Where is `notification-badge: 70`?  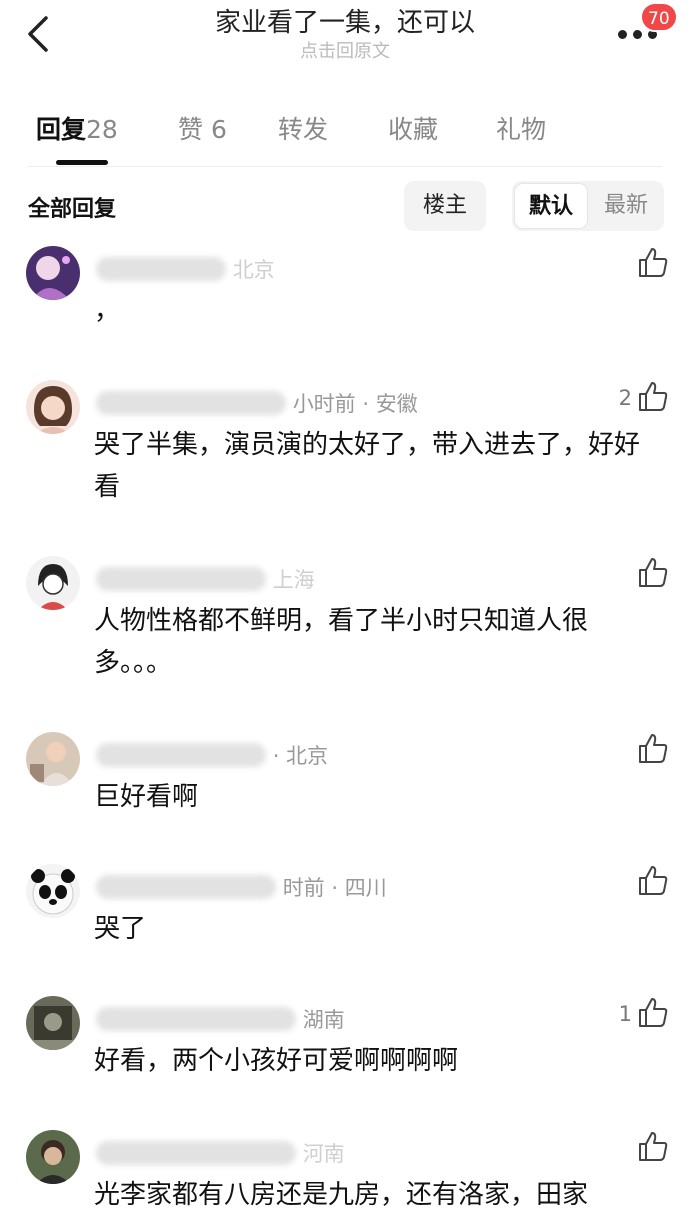
notification-badge: 70 is located at coordinates (659, 17).